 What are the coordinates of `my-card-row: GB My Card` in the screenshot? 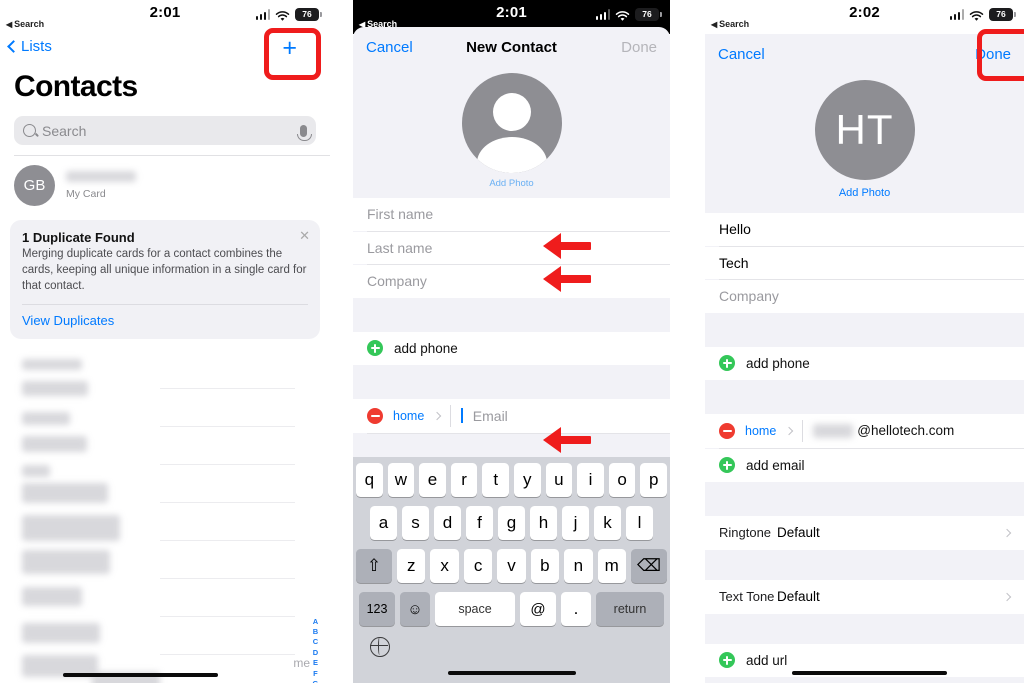 It's located at (165, 181).